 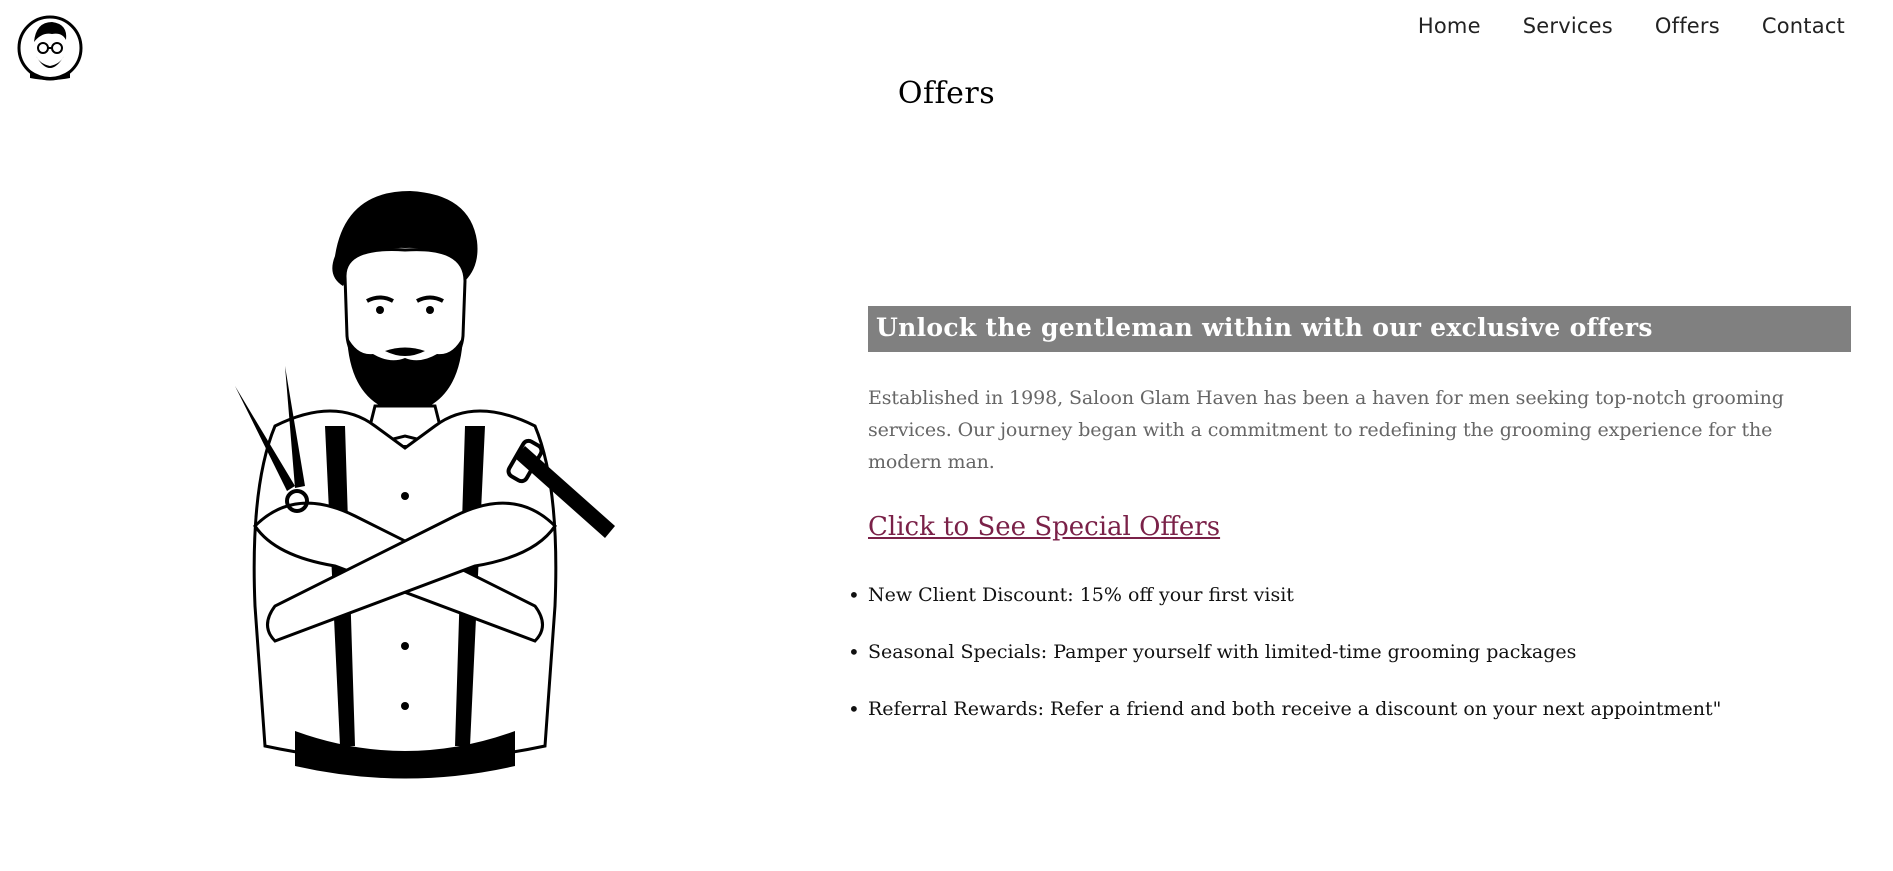 What do you see at coordinates (1631, 26) in the screenshot?
I see `main-nav: Home Services Offers Contact` at bounding box center [1631, 26].